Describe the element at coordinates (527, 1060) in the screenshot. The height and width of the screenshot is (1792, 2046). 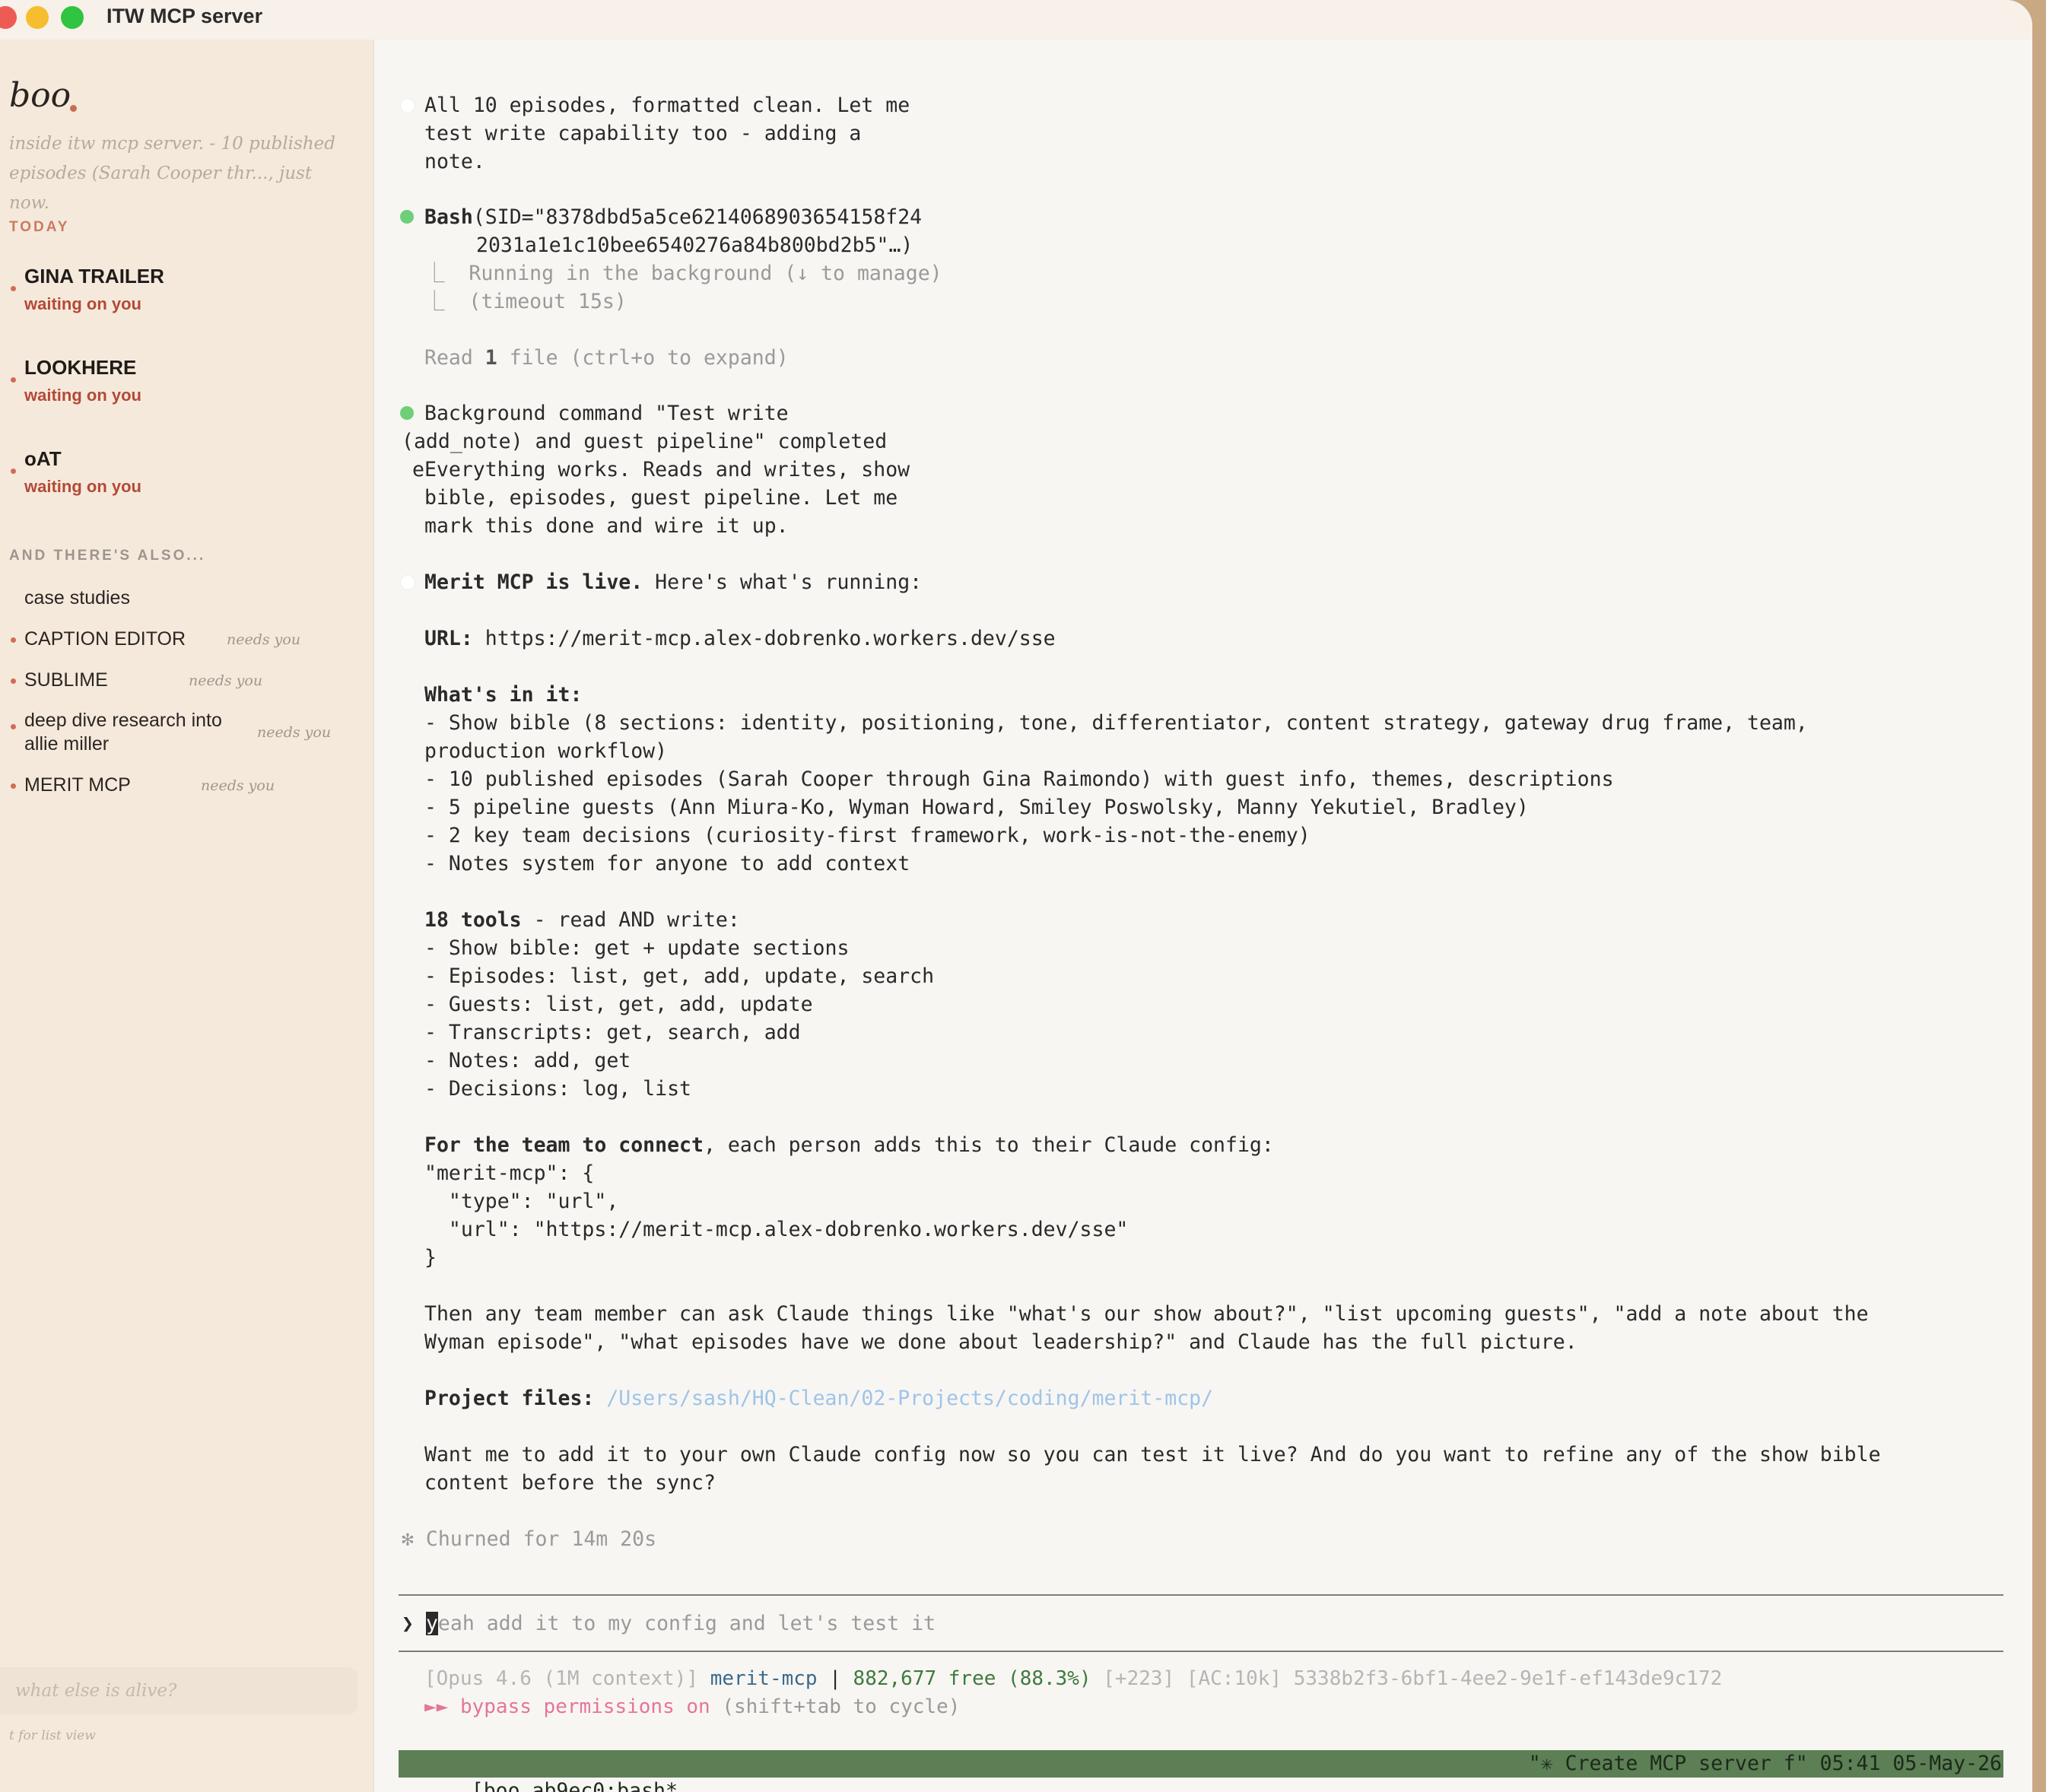
I see `list-item: - Notes: add, get` at that location.